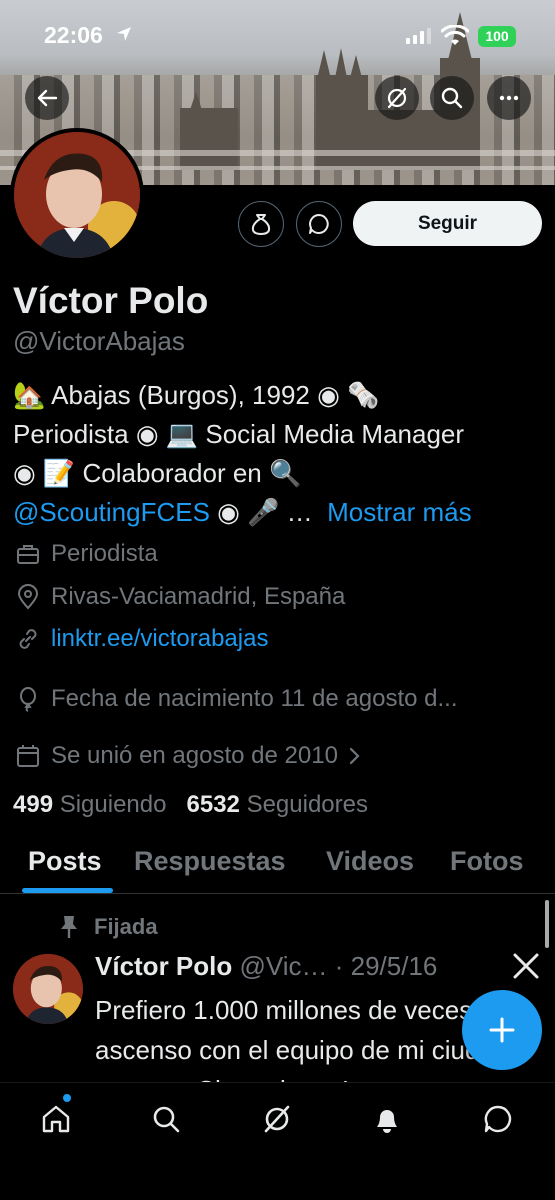  I want to click on joined-text: Se unió en agosto de 2010, so click(194, 755).